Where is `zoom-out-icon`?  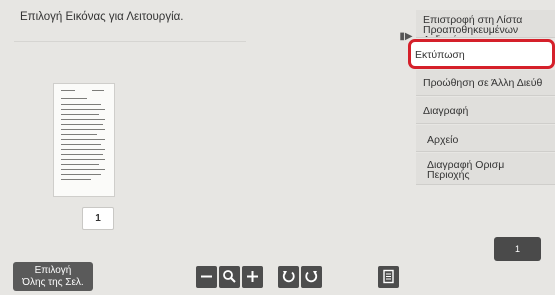
zoom-out-icon is located at coordinates (206, 277).